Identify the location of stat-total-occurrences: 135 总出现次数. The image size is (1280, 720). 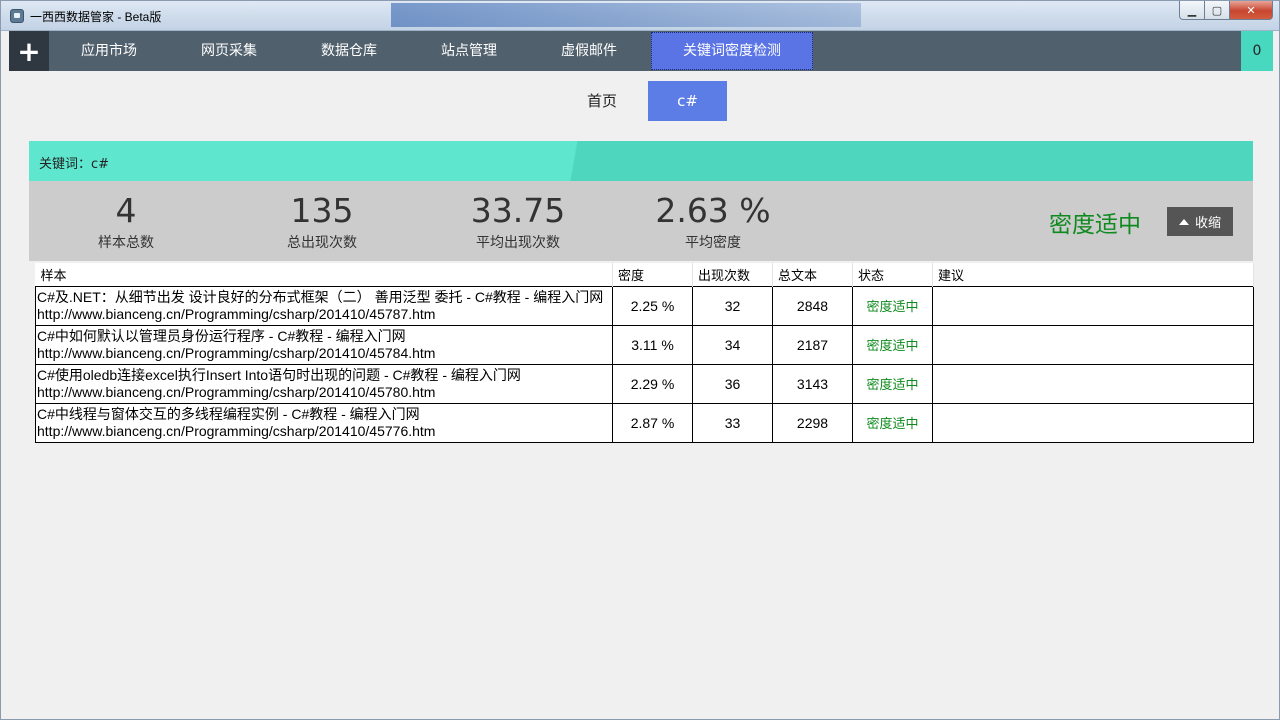
(322, 221).